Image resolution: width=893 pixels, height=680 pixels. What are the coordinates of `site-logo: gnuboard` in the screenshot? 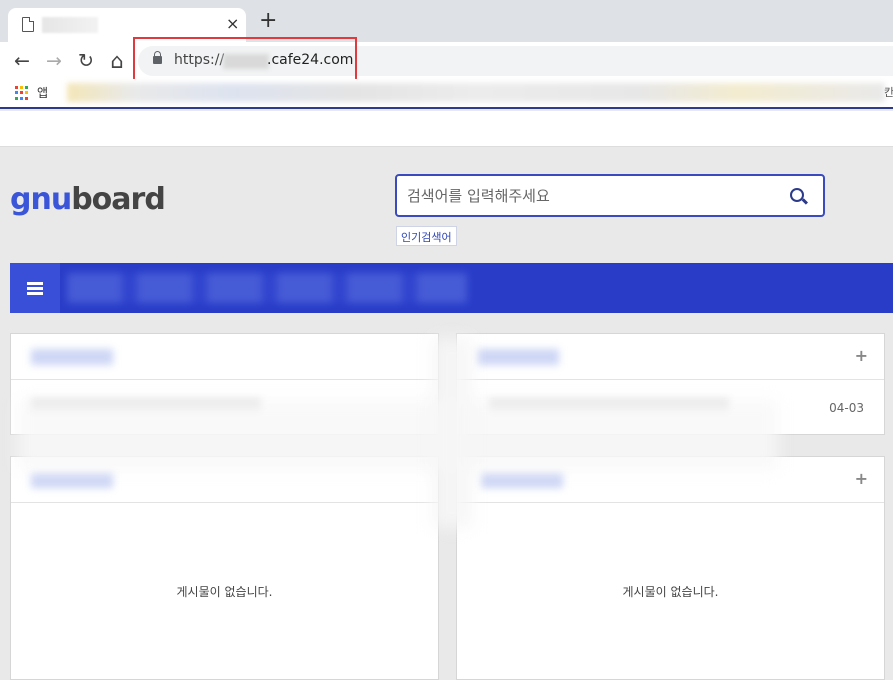 It's located at (88, 199).